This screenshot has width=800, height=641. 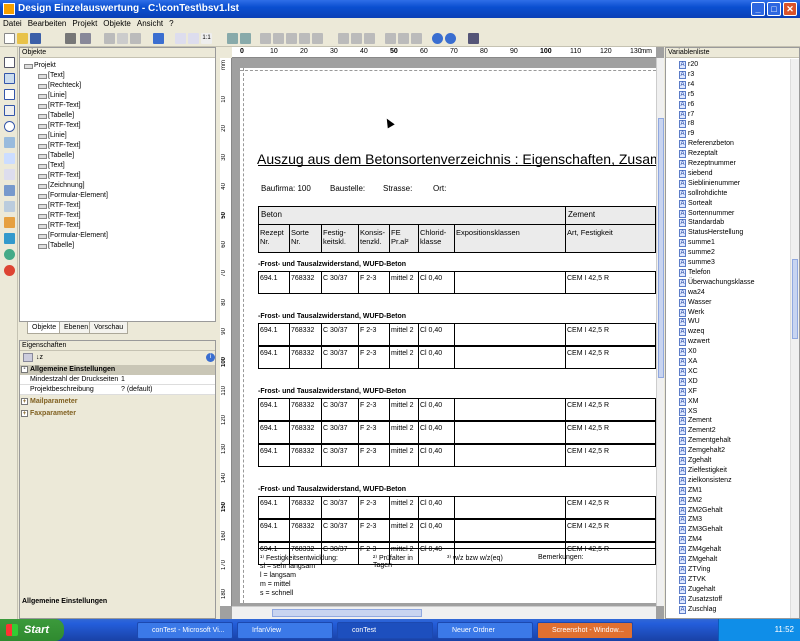 I want to click on line-tool-icon, so click(x=9, y=110).